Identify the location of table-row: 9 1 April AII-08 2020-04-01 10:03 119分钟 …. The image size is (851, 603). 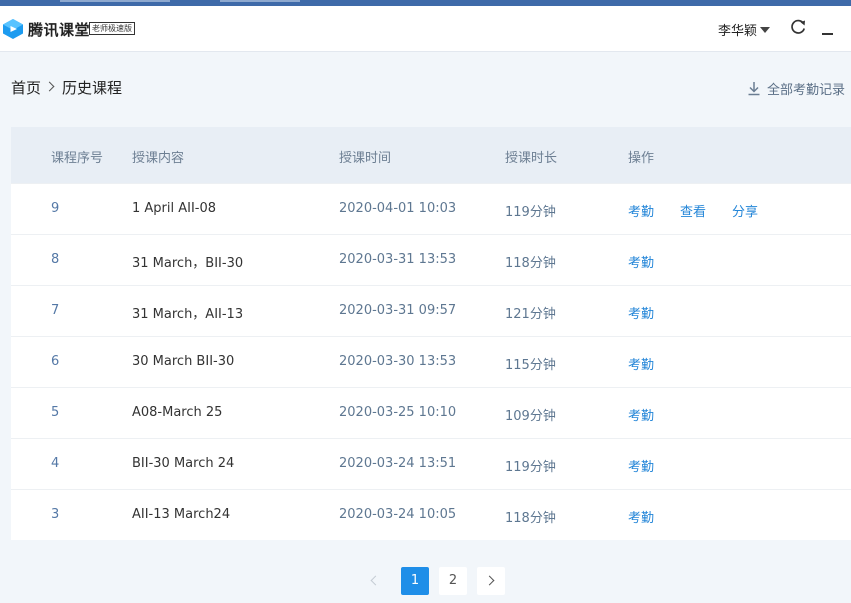
(431, 208).